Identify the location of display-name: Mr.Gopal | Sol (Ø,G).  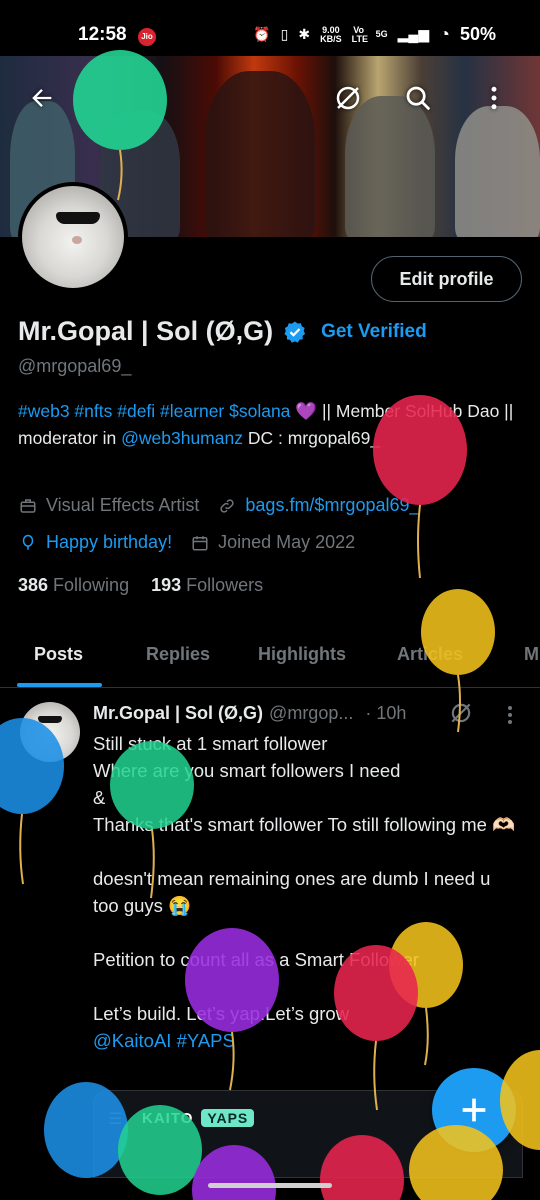
(146, 331).